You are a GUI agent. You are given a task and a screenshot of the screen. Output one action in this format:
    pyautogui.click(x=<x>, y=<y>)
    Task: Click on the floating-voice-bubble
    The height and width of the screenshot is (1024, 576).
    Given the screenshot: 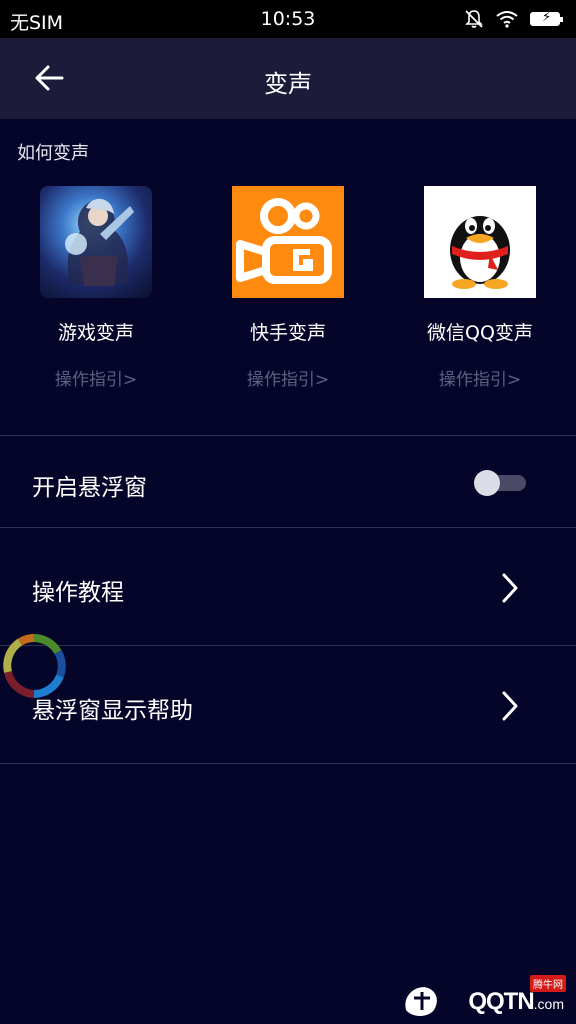 What is the action you would take?
    pyautogui.click(x=34, y=666)
    